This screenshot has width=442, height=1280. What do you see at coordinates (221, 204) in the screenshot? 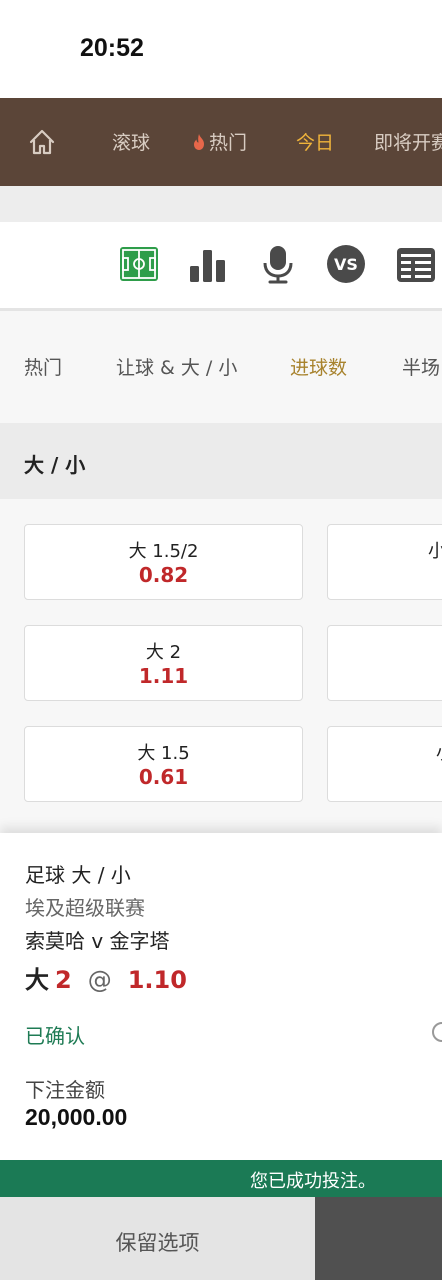
I see `separator-band` at bounding box center [221, 204].